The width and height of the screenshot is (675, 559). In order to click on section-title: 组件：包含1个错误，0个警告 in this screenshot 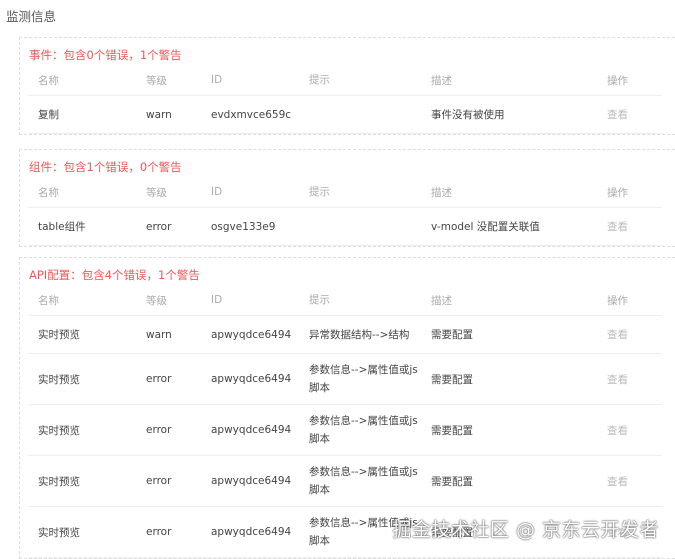, I will do `click(105, 167)`.